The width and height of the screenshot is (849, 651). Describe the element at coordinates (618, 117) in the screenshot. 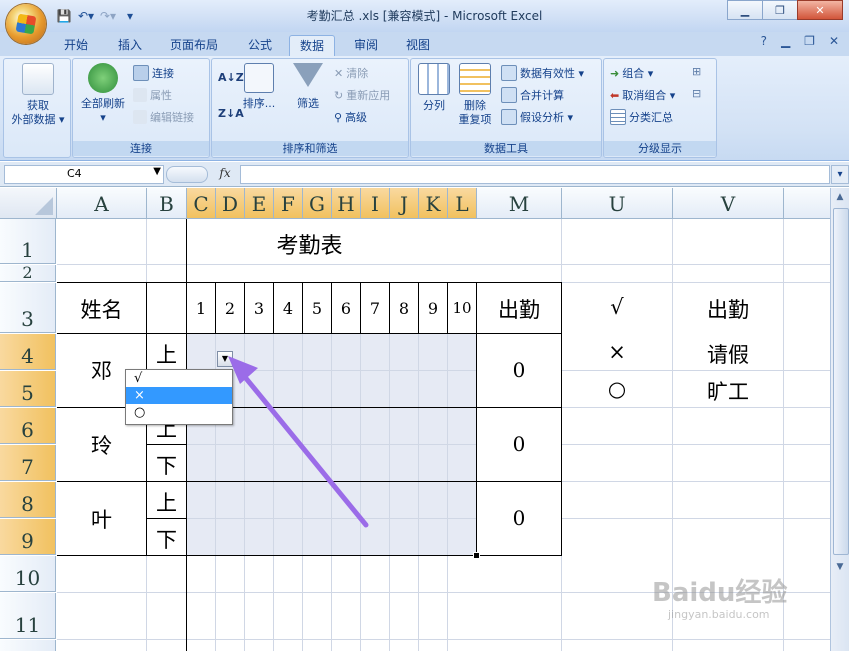

I see `subtotal-icon` at that location.